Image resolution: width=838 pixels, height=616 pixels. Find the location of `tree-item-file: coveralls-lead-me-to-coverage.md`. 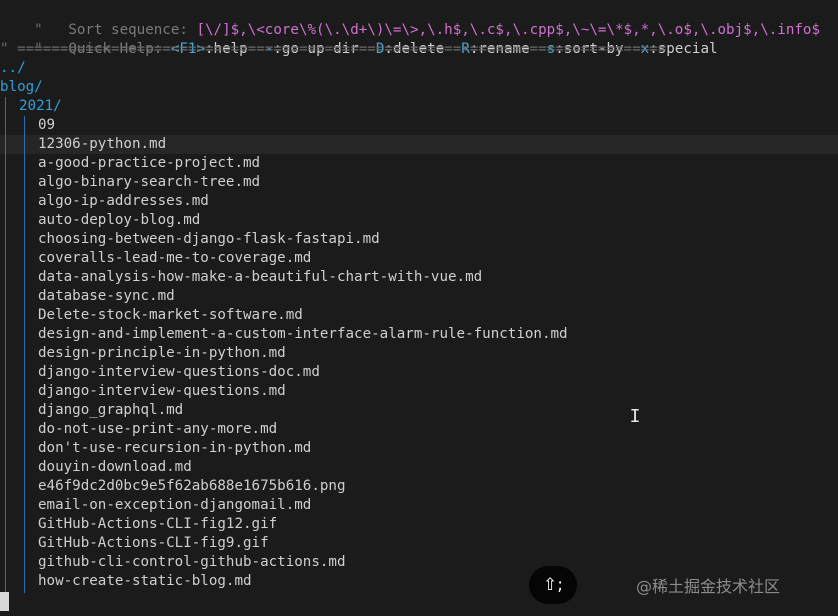

tree-item-file: coveralls-lead-me-to-coverage.md is located at coordinates (419, 258).